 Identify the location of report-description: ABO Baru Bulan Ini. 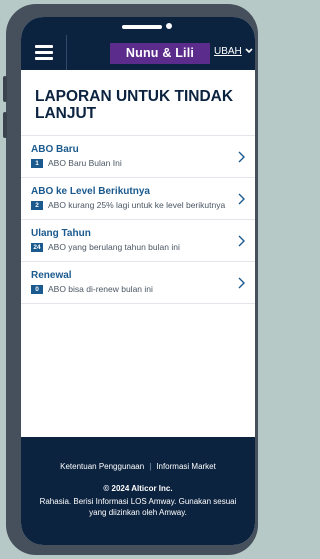
(85, 163).